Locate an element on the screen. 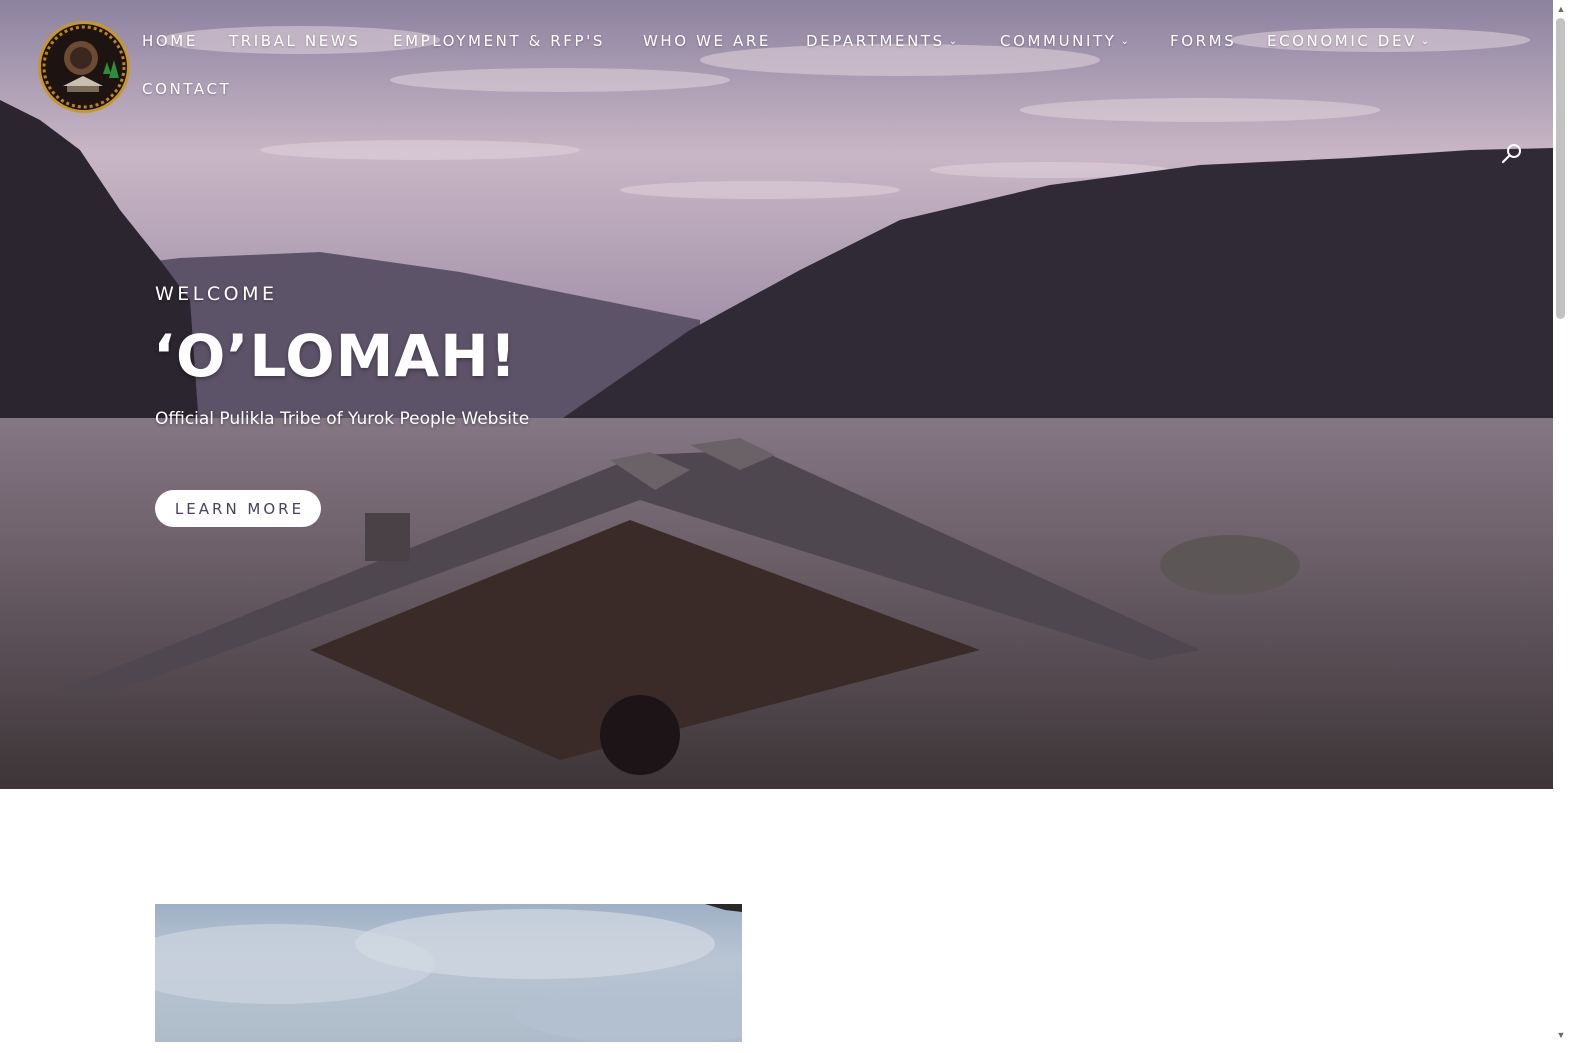 The width and height of the screenshot is (1584, 1053). nav-economic-dev: ECONOMIC DEV ⌄ is located at coordinates (1348, 41).